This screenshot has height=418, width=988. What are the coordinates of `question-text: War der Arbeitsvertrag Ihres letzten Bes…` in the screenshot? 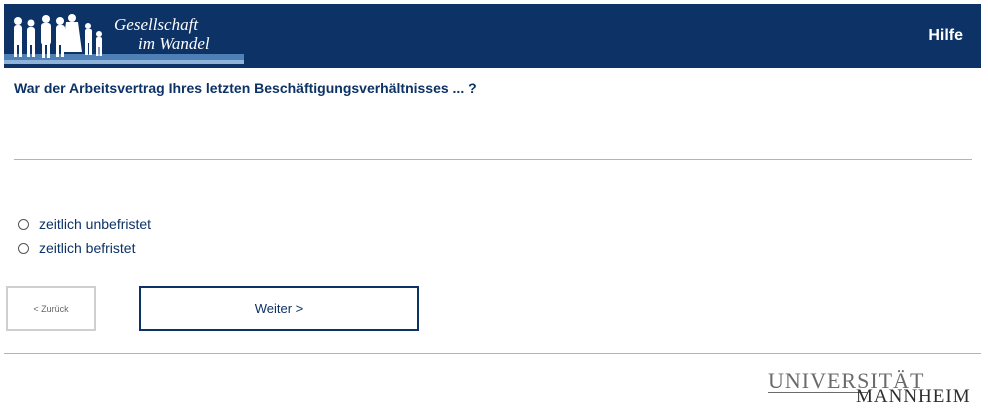 It's located at (245, 88).